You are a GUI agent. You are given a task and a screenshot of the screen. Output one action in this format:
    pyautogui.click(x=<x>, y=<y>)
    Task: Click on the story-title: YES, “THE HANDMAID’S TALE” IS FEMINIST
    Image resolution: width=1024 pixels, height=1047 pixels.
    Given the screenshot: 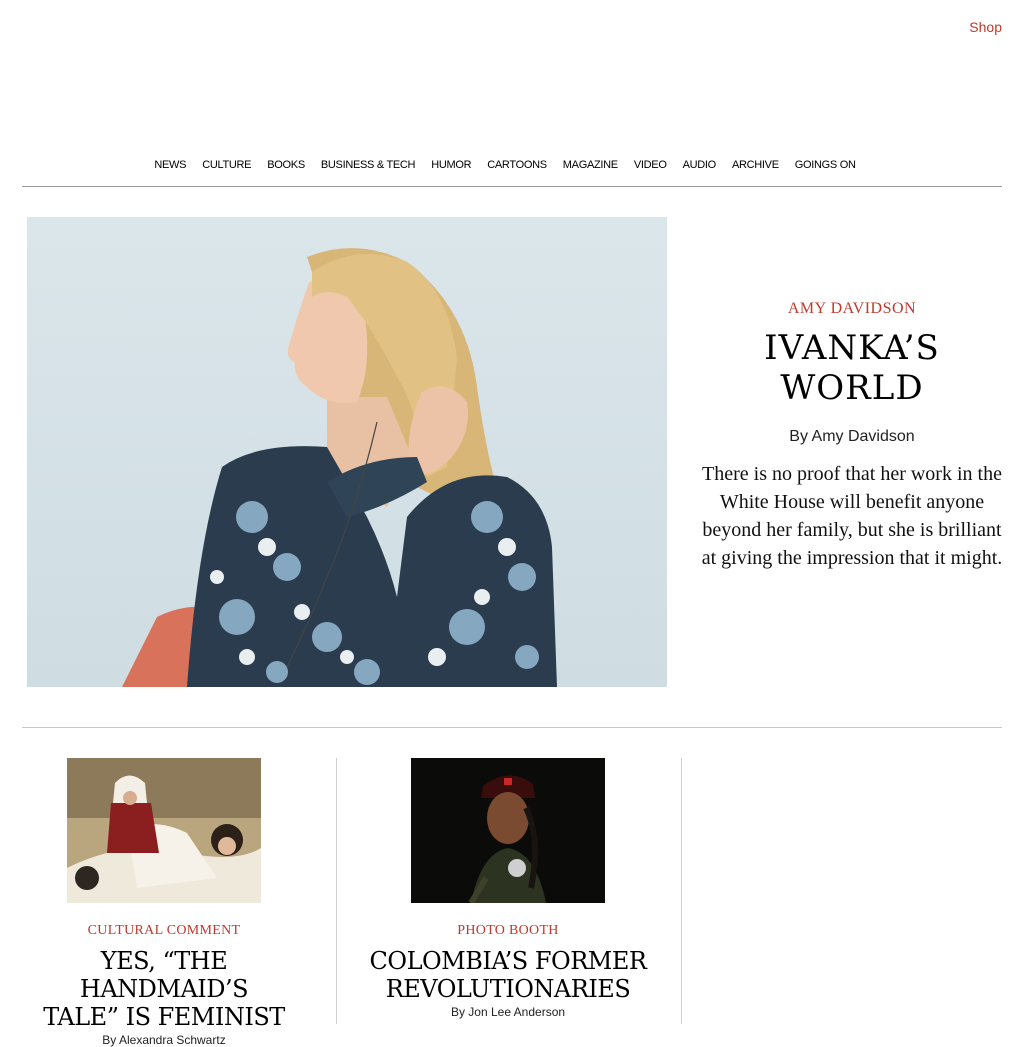 What is the action you would take?
    pyautogui.click(x=164, y=989)
    